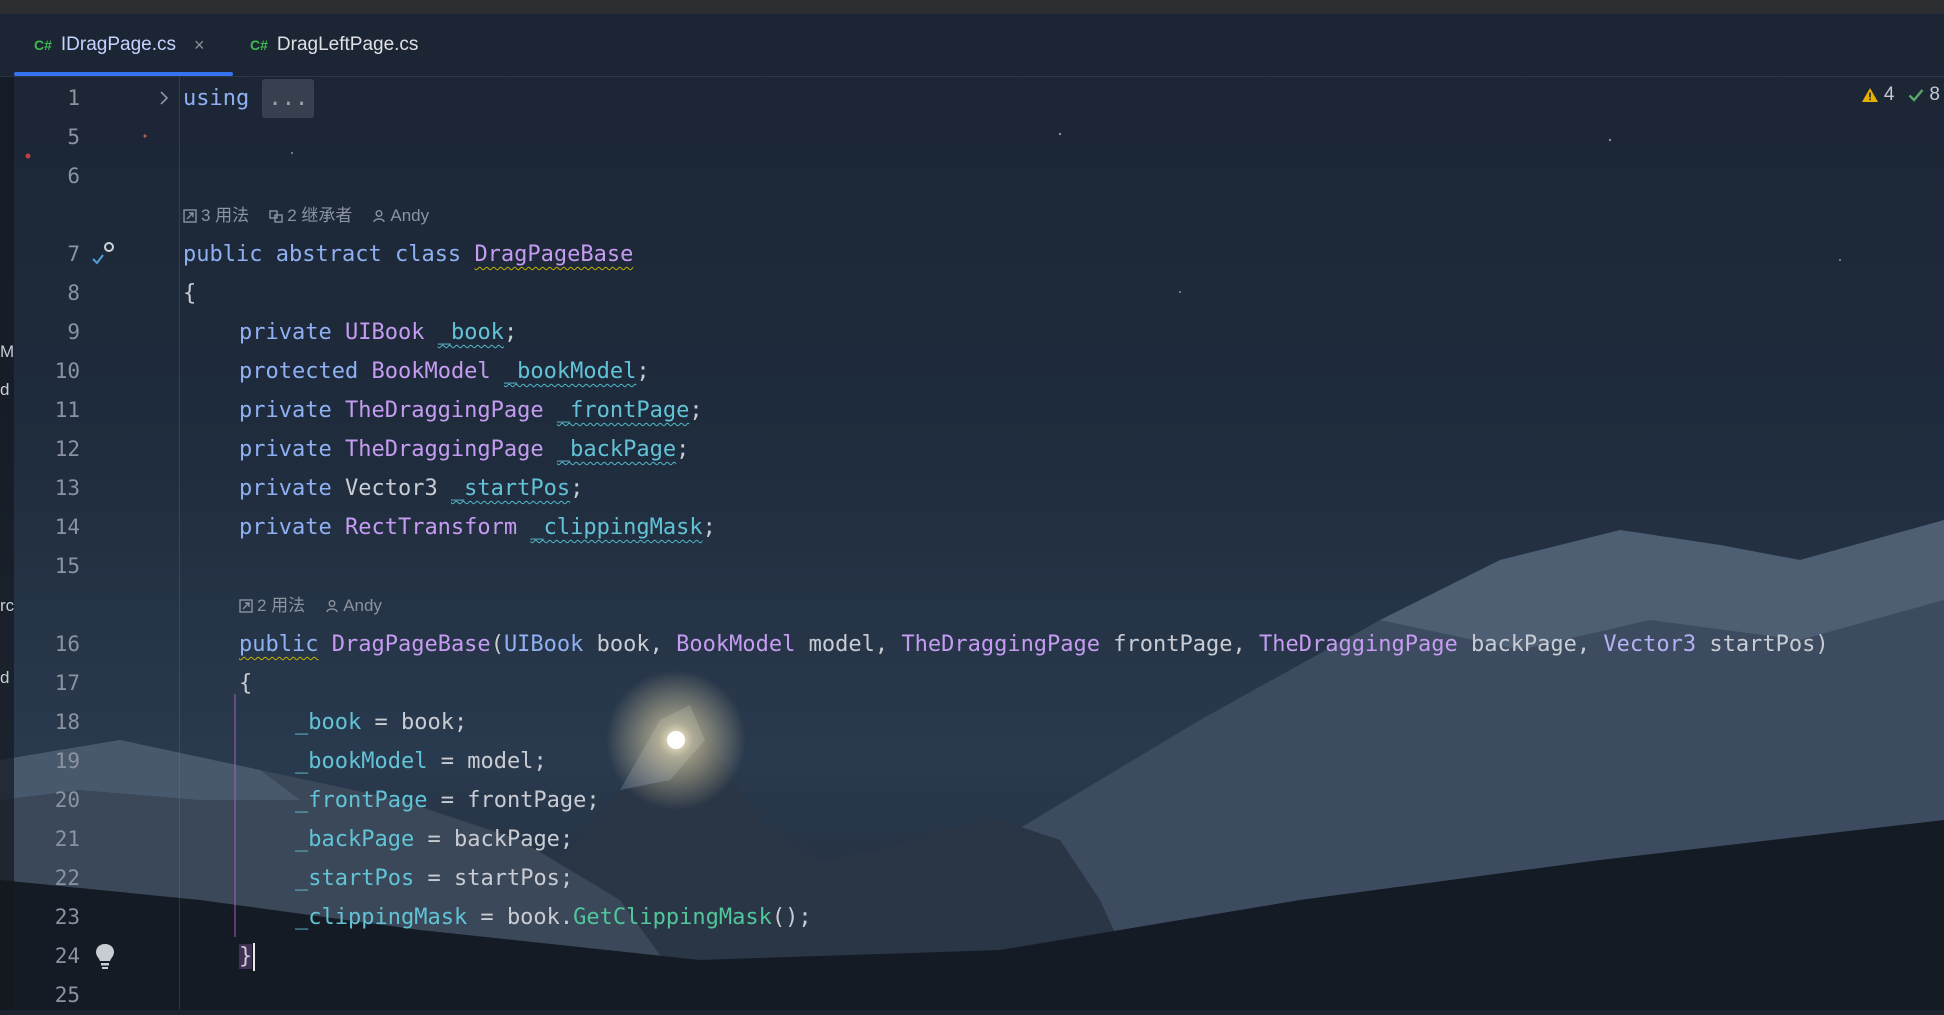  Describe the element at coordinates (199, 45) in the screenshot. I see `close-tab-icon: ×` at that location.